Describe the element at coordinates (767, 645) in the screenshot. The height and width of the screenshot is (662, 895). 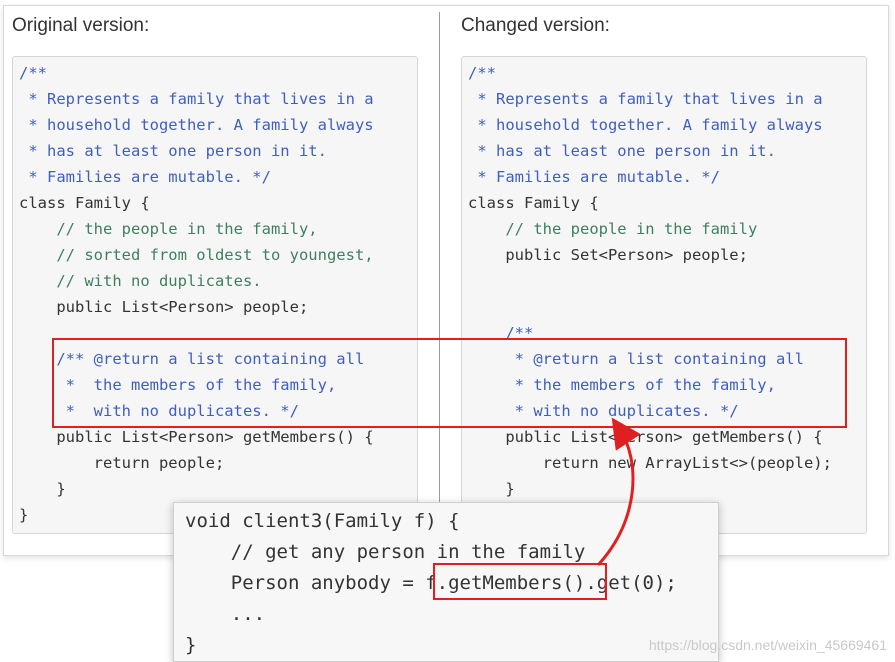
I see `watermark: https://blog.csdn.net/weixin_45669461` at that location.